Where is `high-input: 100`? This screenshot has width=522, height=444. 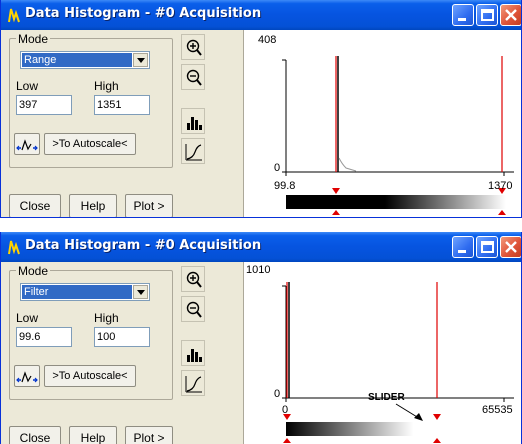 high-input: 100 is located at coordinates (122, 337).